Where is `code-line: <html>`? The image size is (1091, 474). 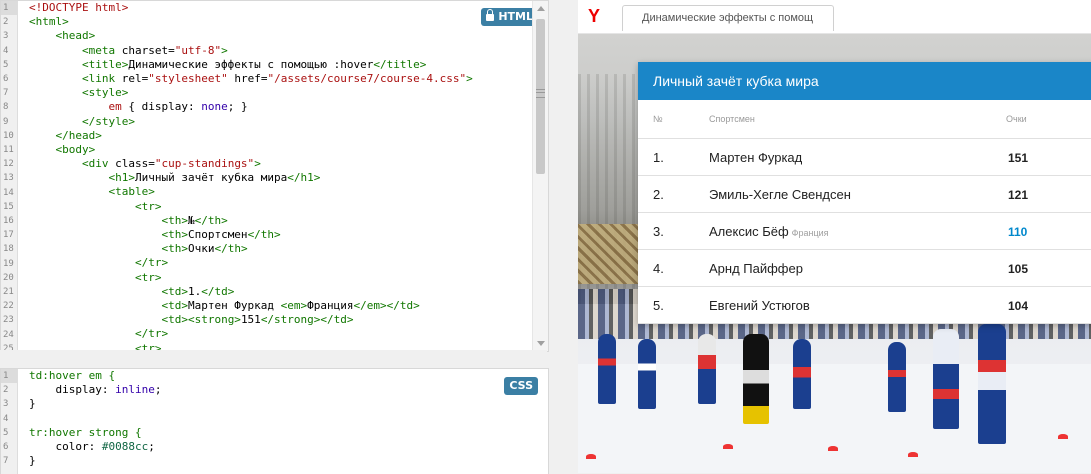 code-line: <html> is located at coordinates (280, 22).